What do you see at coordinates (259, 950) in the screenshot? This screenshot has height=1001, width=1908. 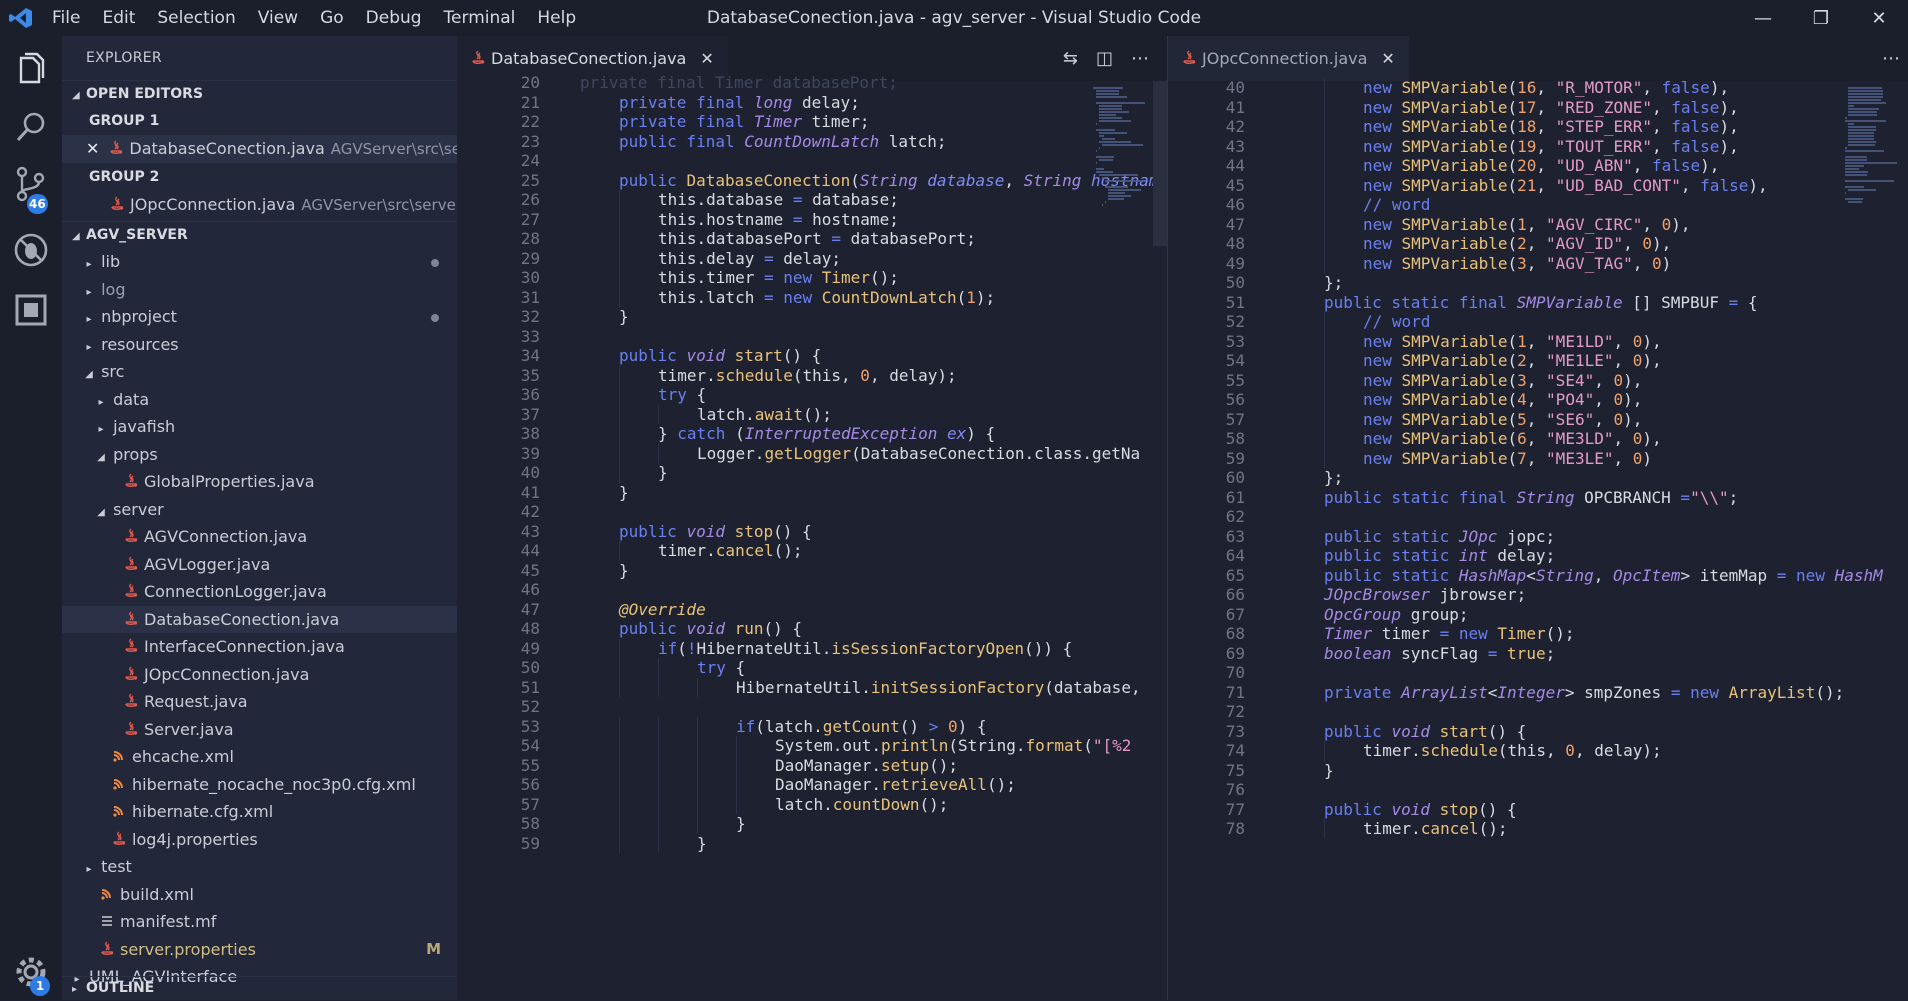 I see `tree-file: server.properties M` at bounding box center [259, 950].